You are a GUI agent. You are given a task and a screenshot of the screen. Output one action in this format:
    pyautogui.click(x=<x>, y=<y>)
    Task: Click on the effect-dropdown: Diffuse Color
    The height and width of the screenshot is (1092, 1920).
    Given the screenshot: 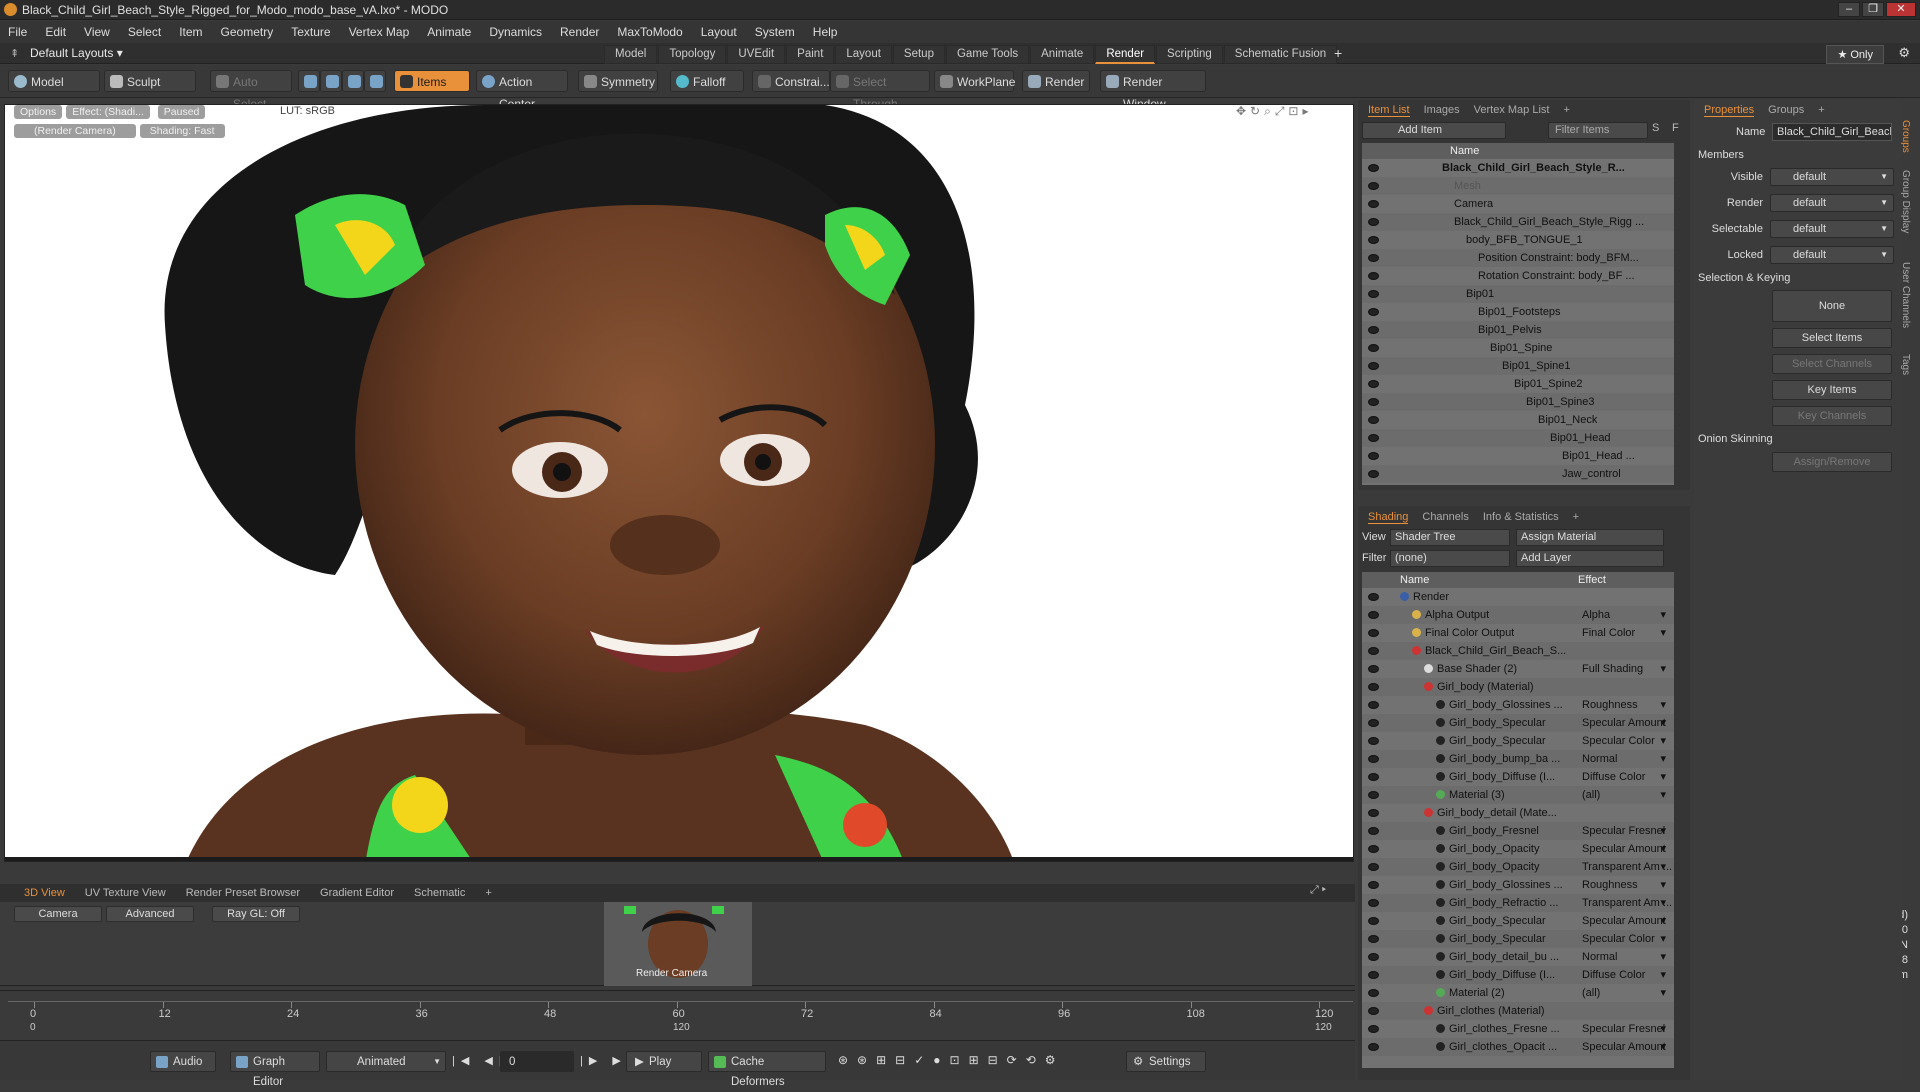 What is the action you would take?
    pyautogui.click(x=1613, y=777)
    